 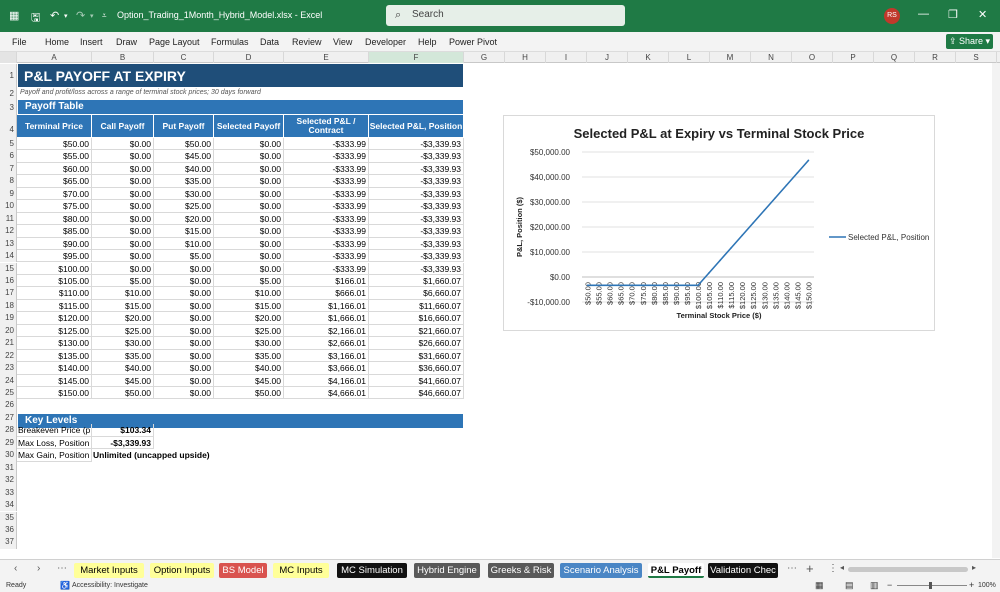 What do you see at coordinates (833, 568) in the screenshot?
I see `sheet-menu-icon: ⋮` at bounding box center [833, 568].